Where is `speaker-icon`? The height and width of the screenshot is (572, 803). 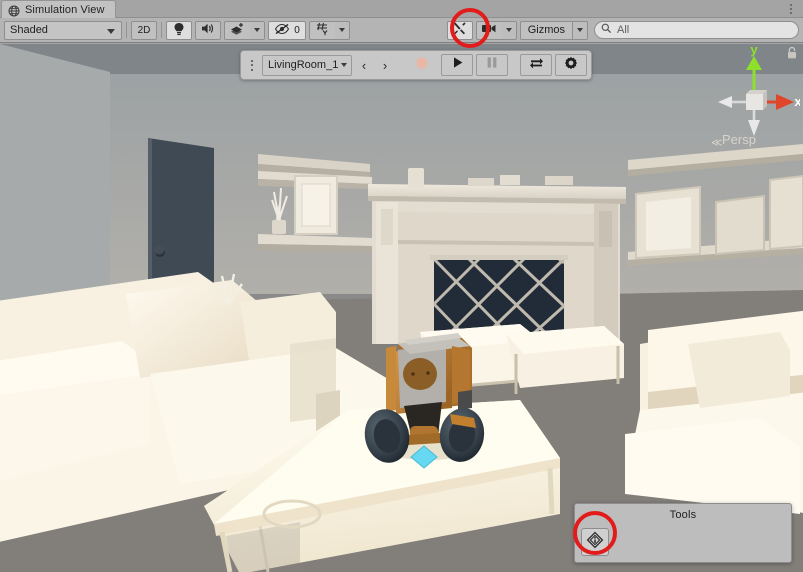
speaker-icon is located at coordinates (208, 30).